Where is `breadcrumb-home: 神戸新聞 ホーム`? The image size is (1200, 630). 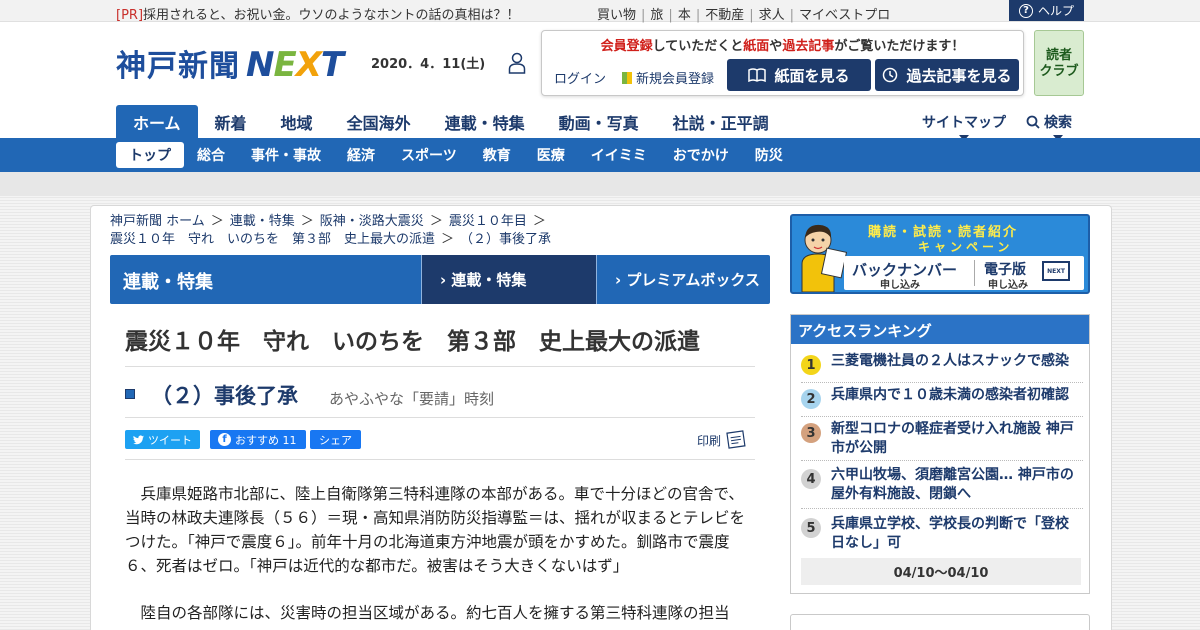
breadcrumb-home: 神戸新聞 ホーム is located at coordinates (157, 221).